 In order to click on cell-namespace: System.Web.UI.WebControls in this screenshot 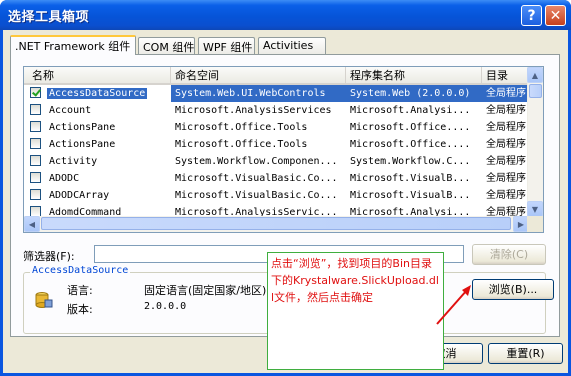, I will do `click(258, 93)`.